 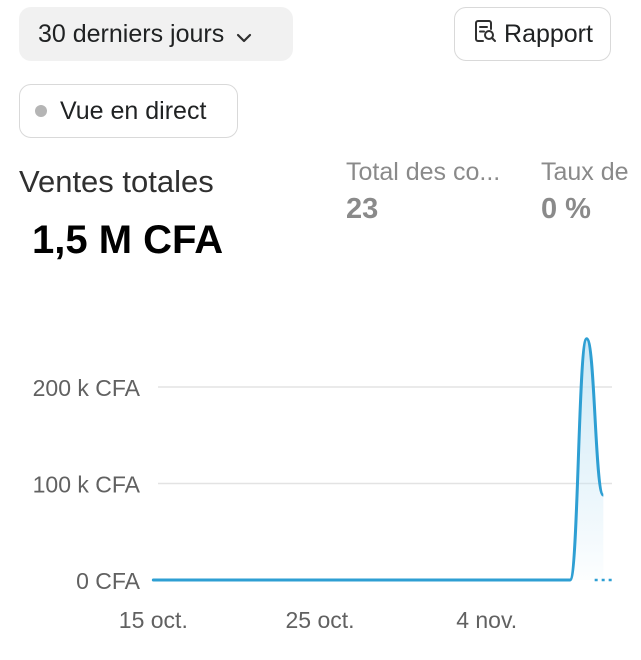 I want to click on date-range-selector: 30 derniers jours, so click(x=156, y=34).